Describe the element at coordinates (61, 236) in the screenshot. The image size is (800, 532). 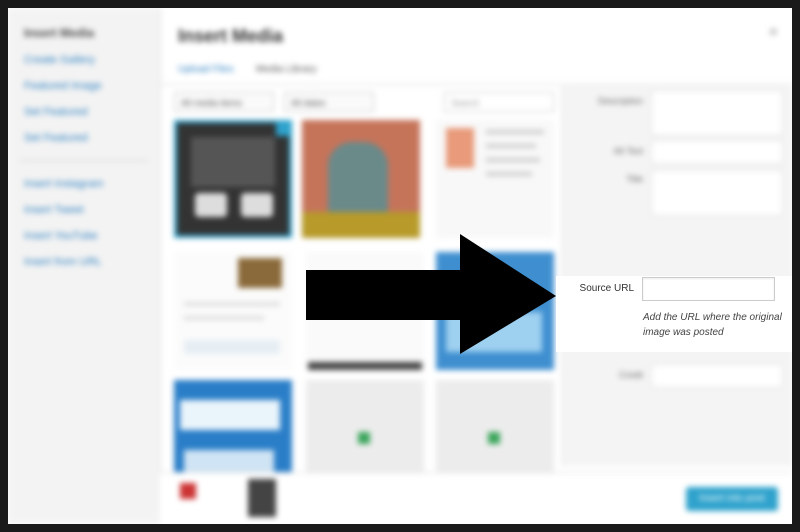
I see `menu-item-youtube: Insert YouTube` at that location.